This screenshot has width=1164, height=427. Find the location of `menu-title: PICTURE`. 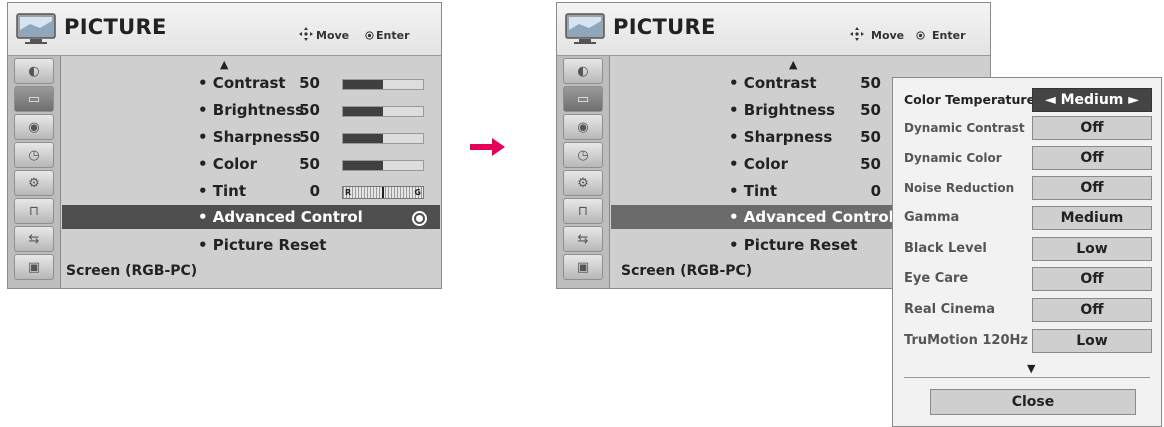

menu-title: PICTURE is located at coordinates (664, 27).